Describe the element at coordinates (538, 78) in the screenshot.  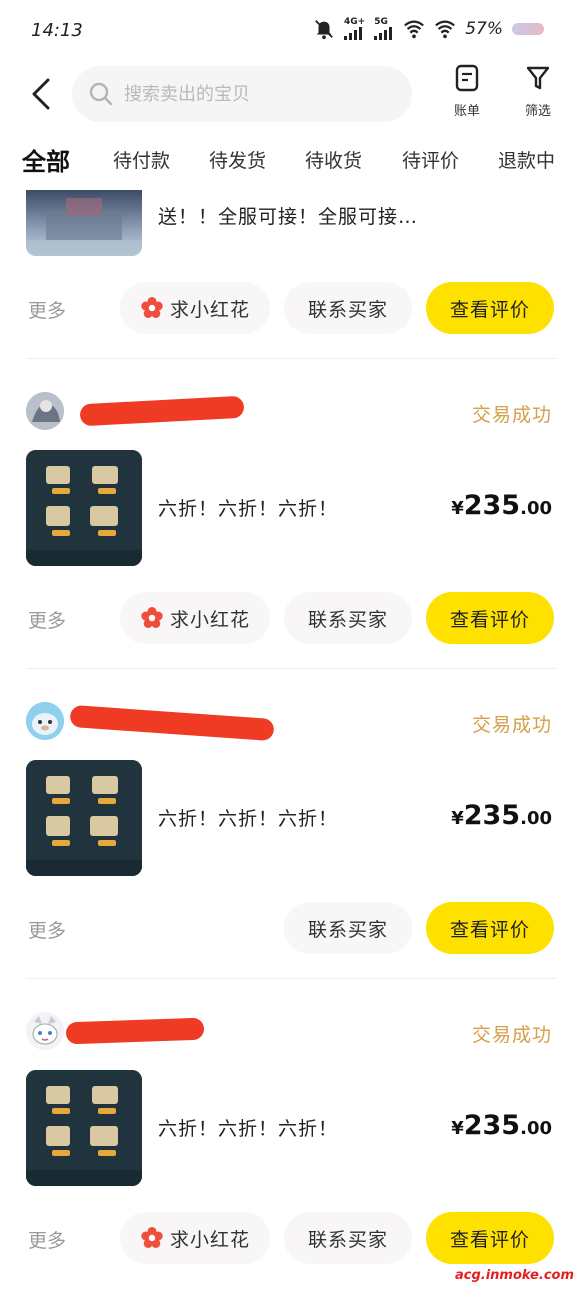
I see `filter-icon` at that location.